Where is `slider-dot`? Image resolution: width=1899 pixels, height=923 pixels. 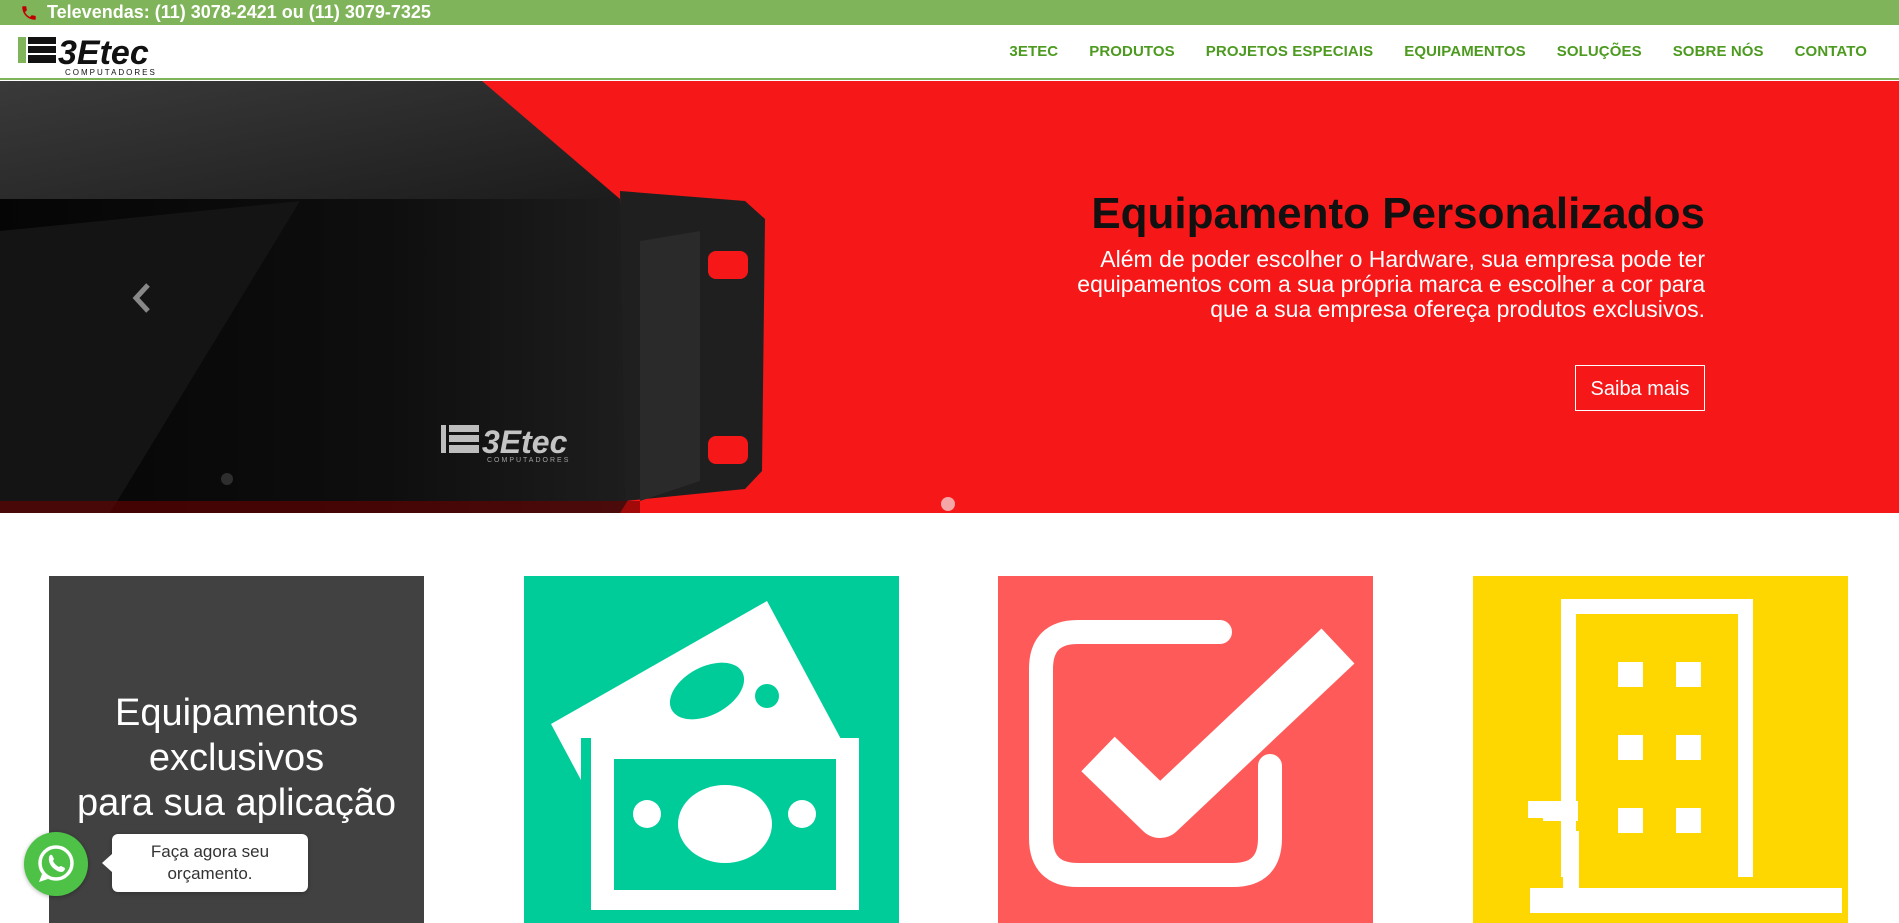 slider-dot is located at coordinates (948, 504).